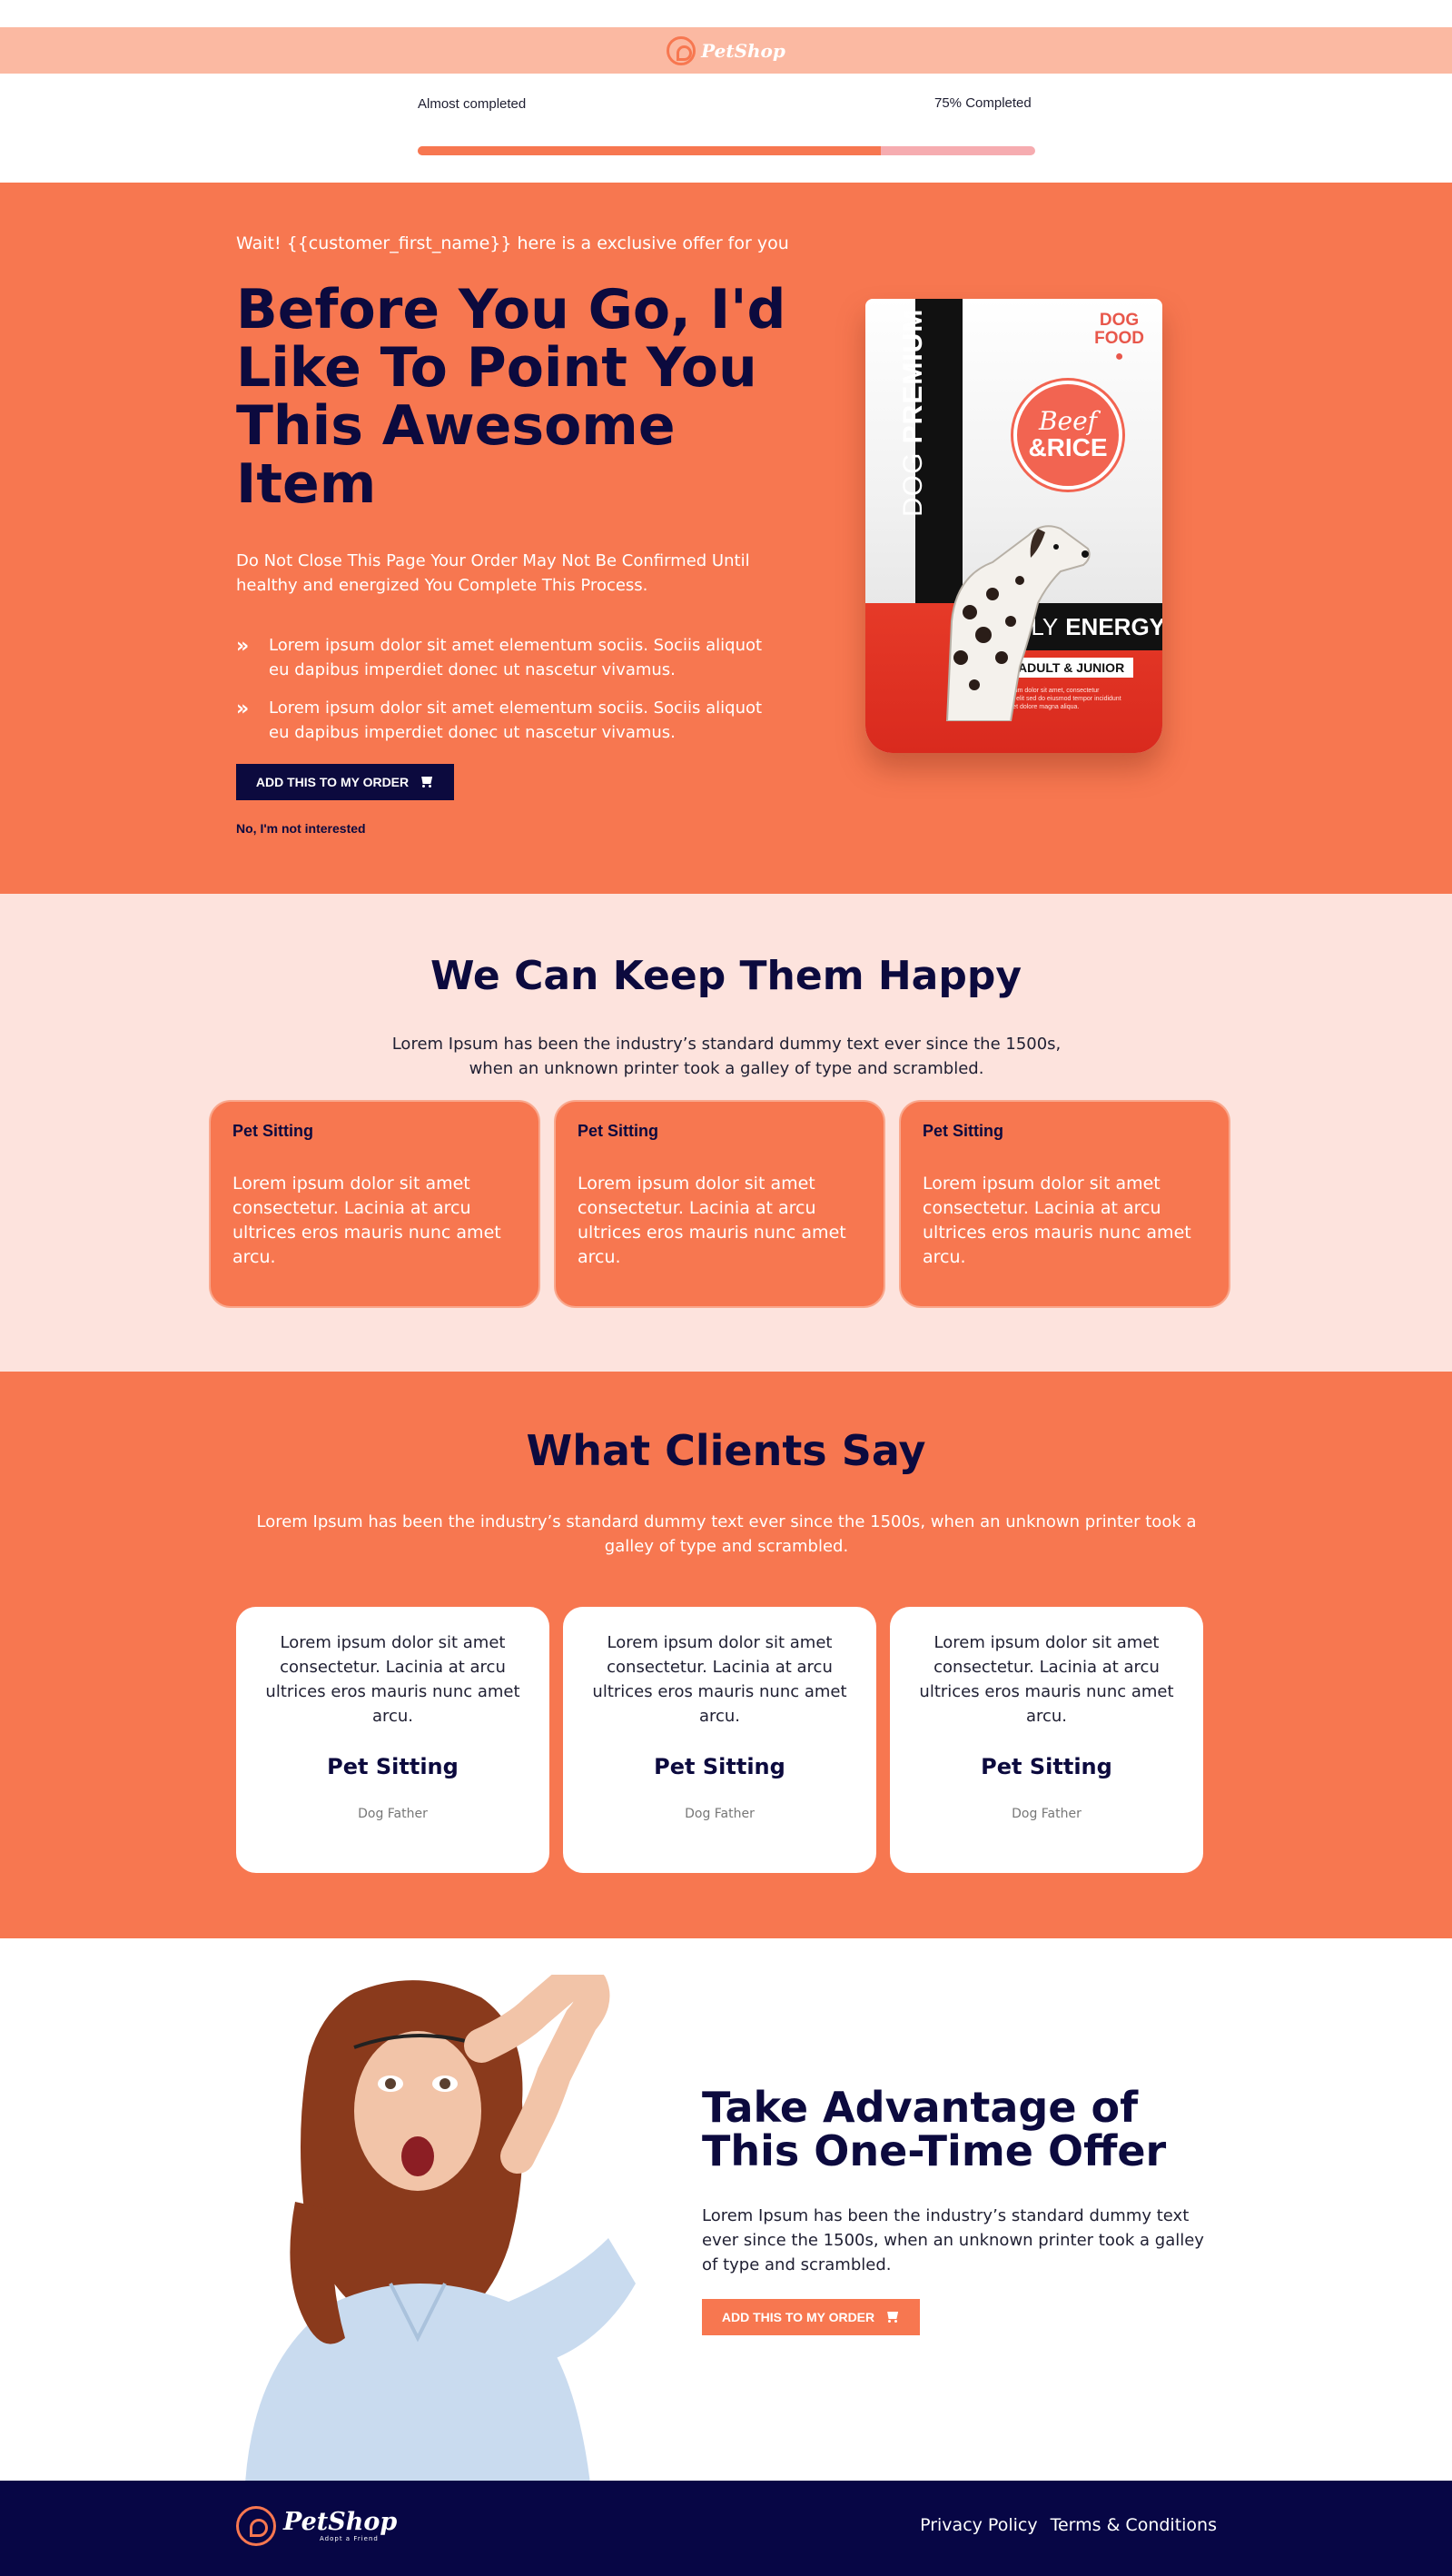 This screenshot has width=1452, height=2576. I want to click on surprised-woman-photo, so click(440, 2228).